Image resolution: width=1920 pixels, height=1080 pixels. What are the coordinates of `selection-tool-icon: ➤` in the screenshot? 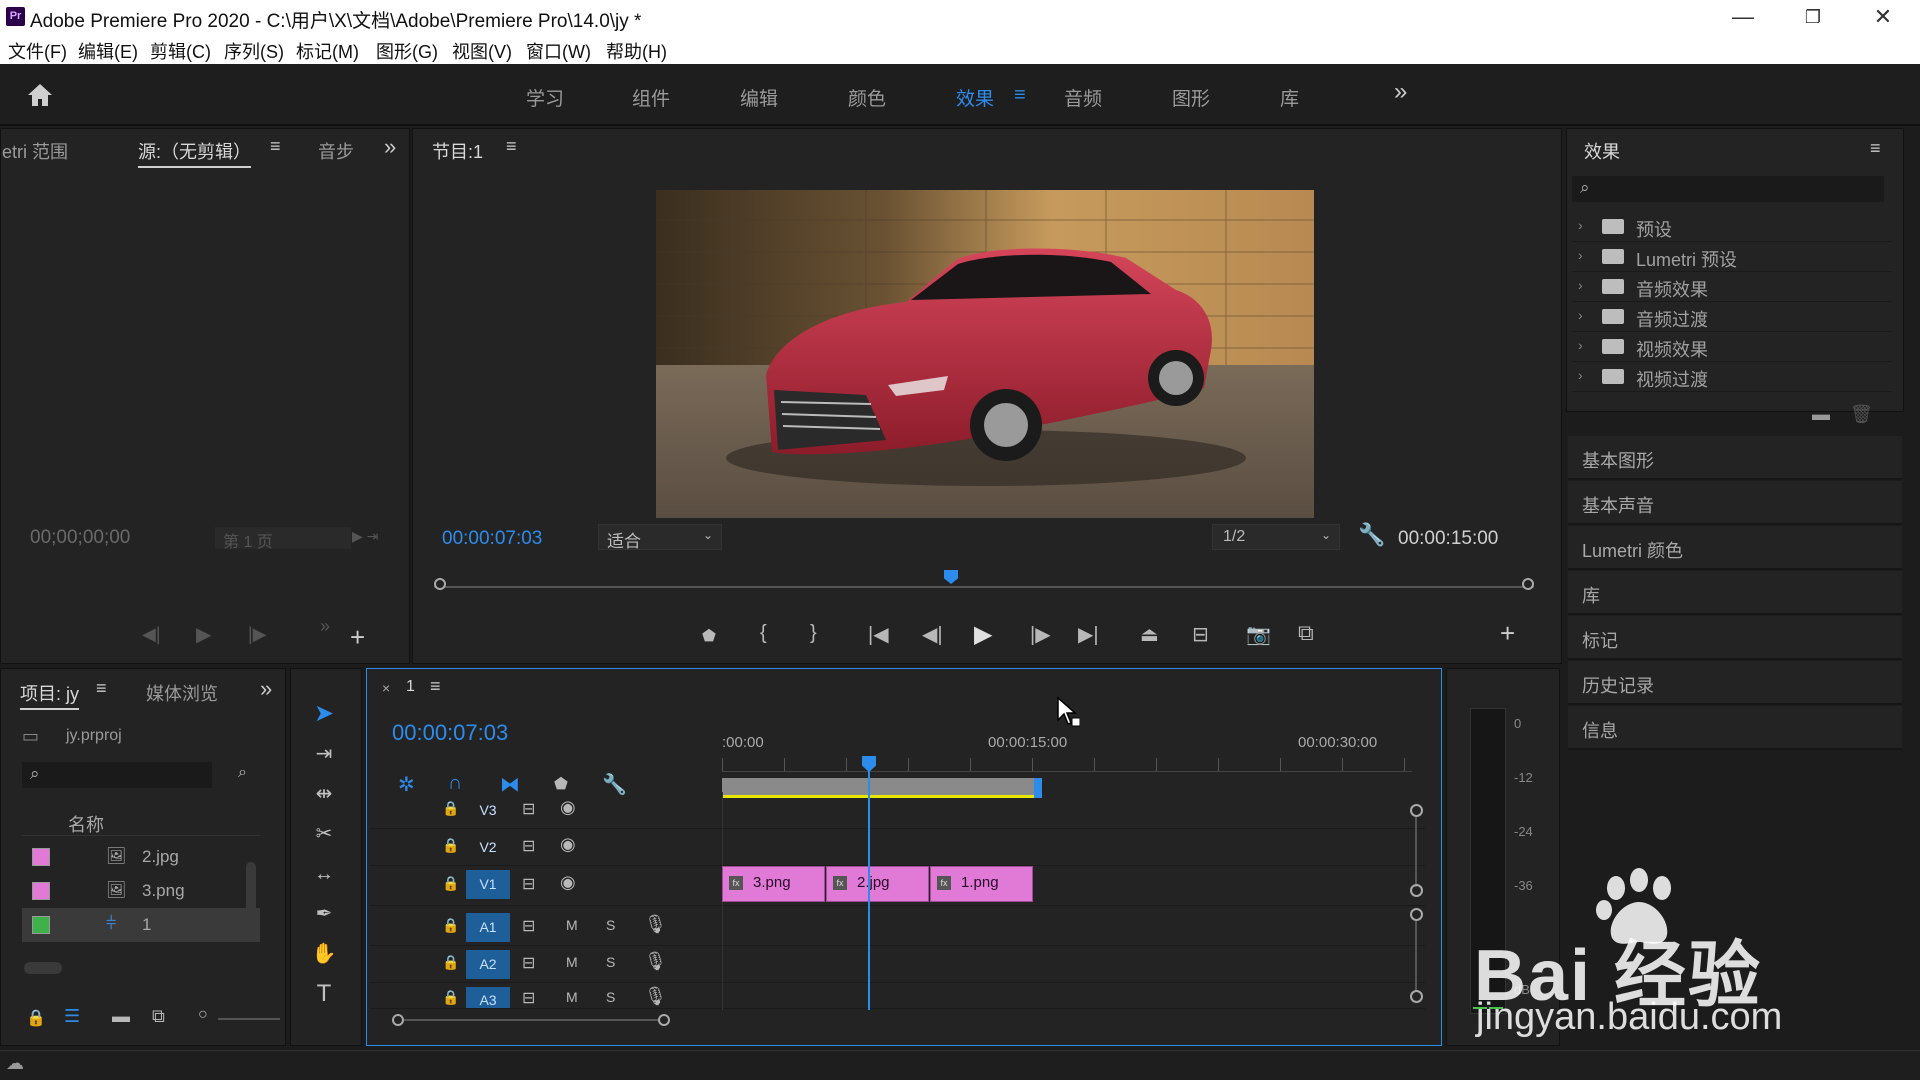 It's located at (324, 714).